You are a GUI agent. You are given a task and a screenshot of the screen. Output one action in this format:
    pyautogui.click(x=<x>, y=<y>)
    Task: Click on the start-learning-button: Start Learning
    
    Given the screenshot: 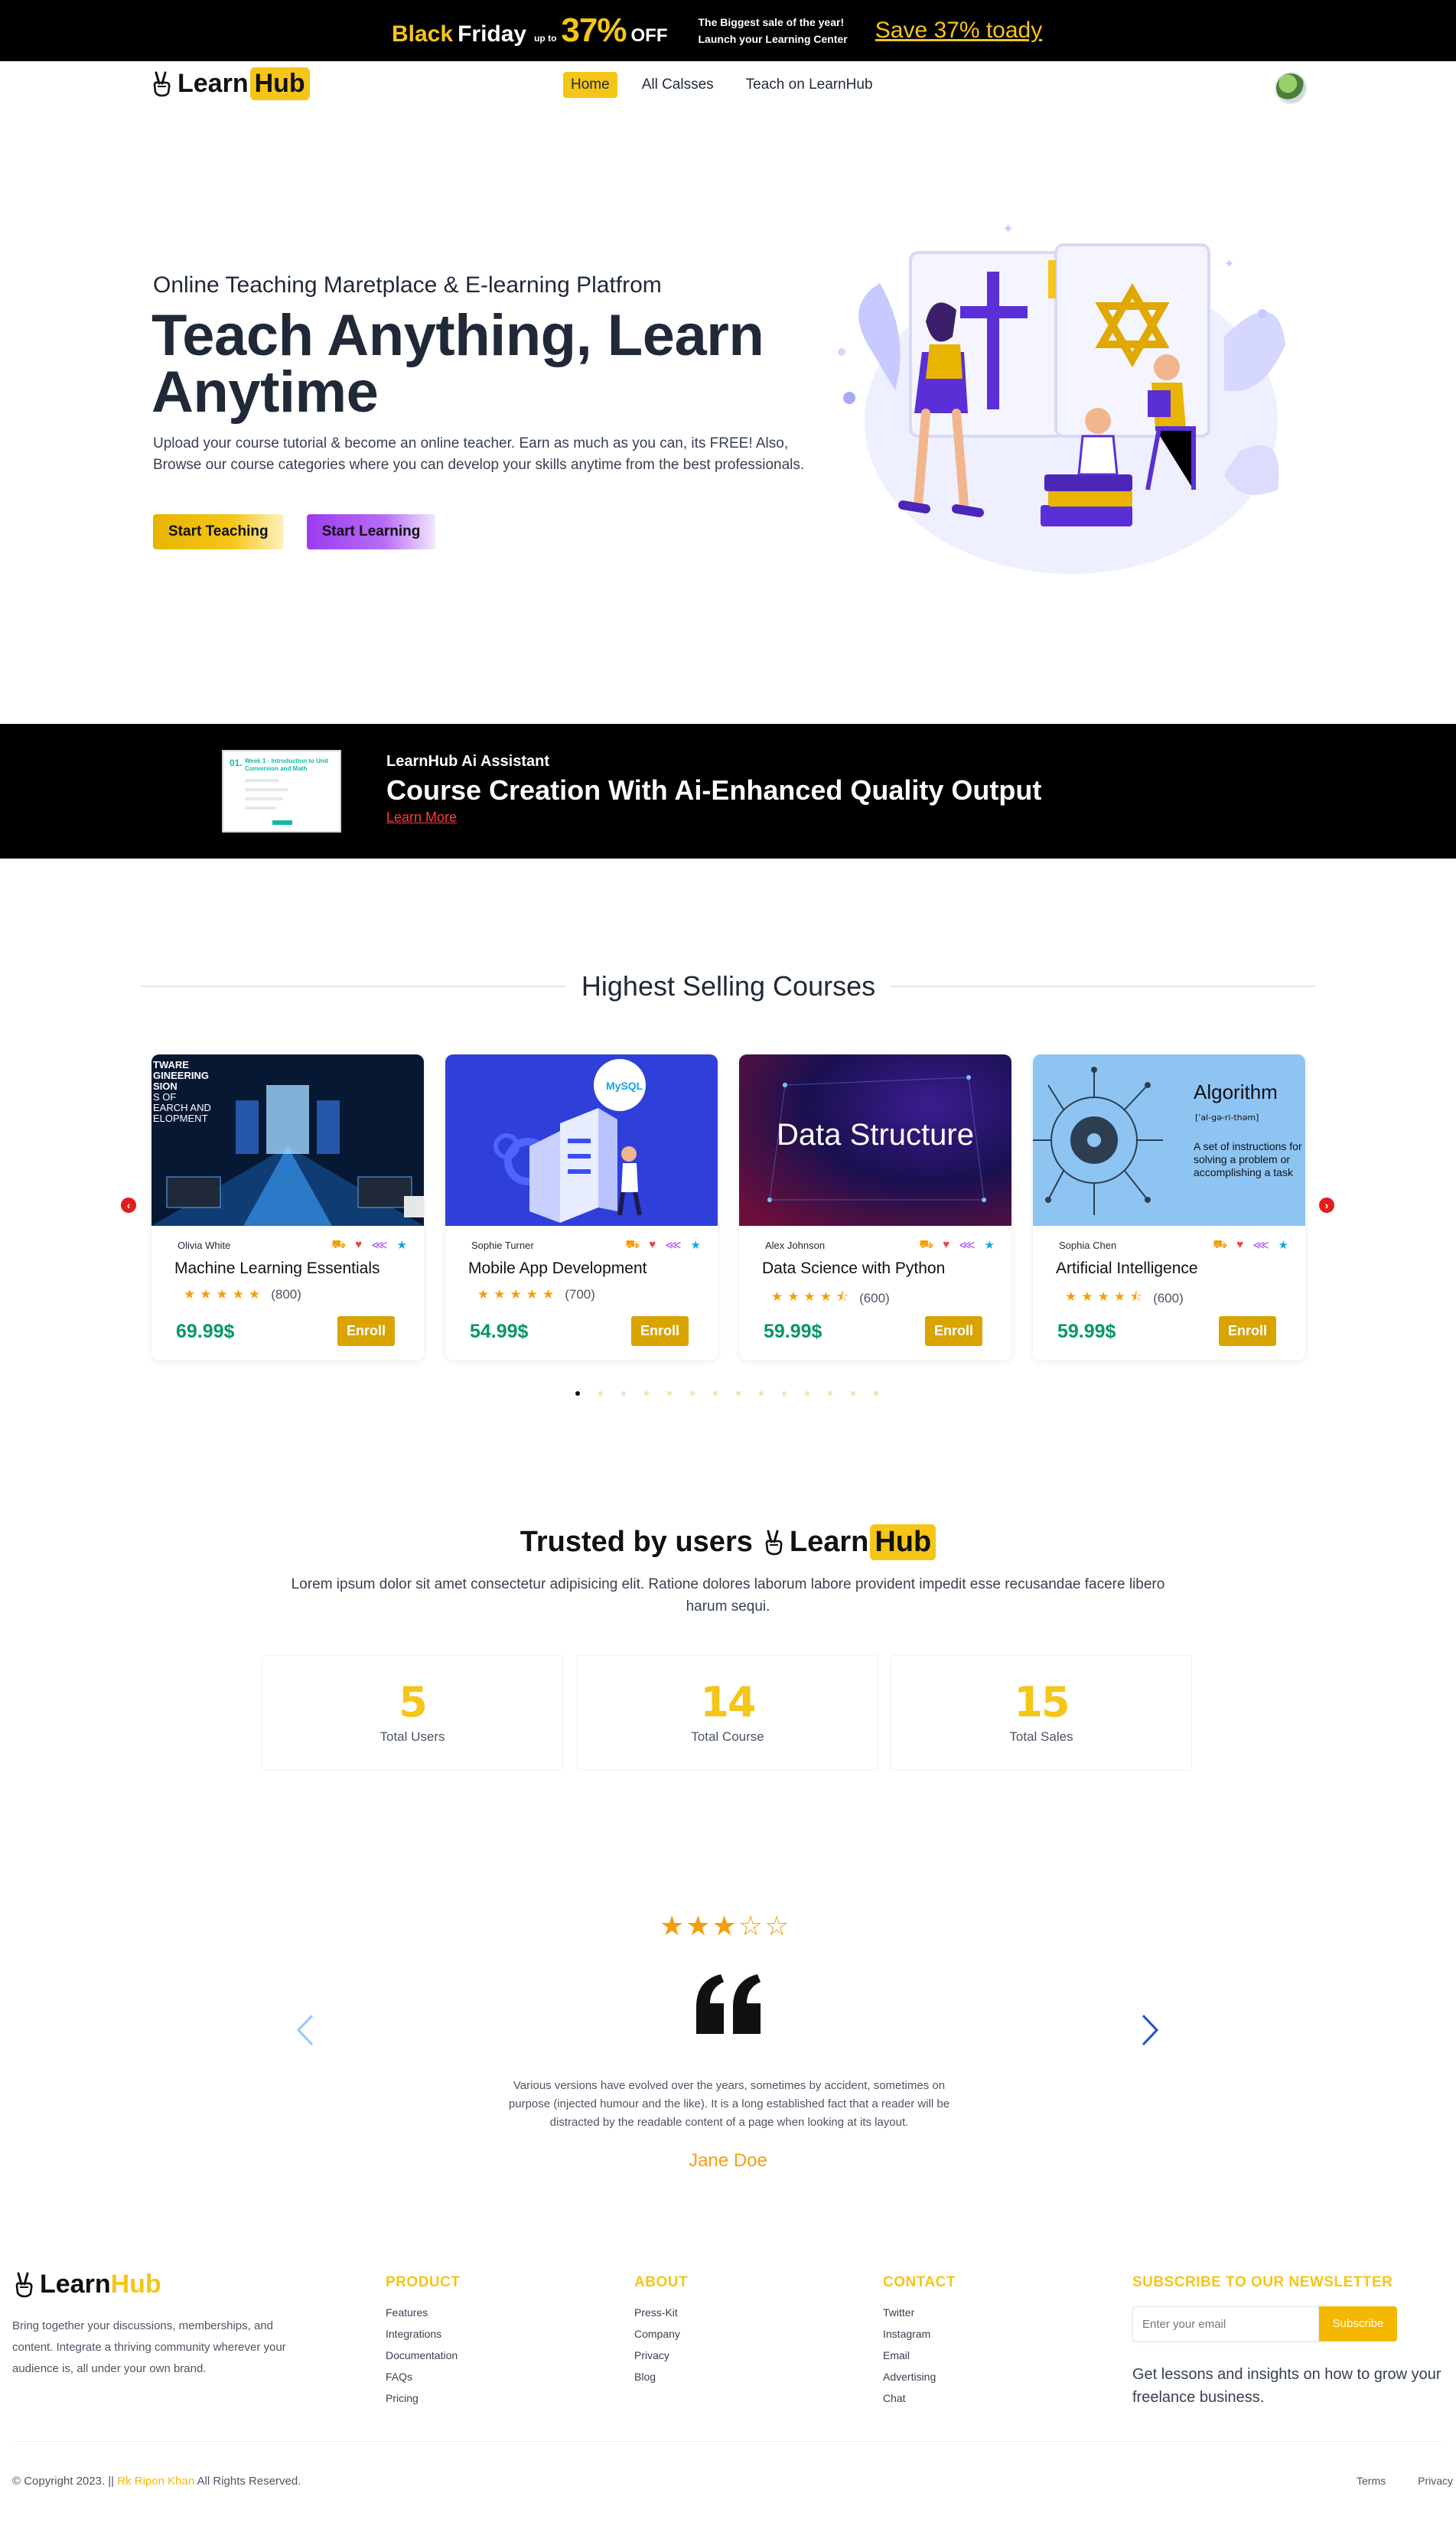 What is the action you would take?
    pyautogui.click(x=371, y=531)
    